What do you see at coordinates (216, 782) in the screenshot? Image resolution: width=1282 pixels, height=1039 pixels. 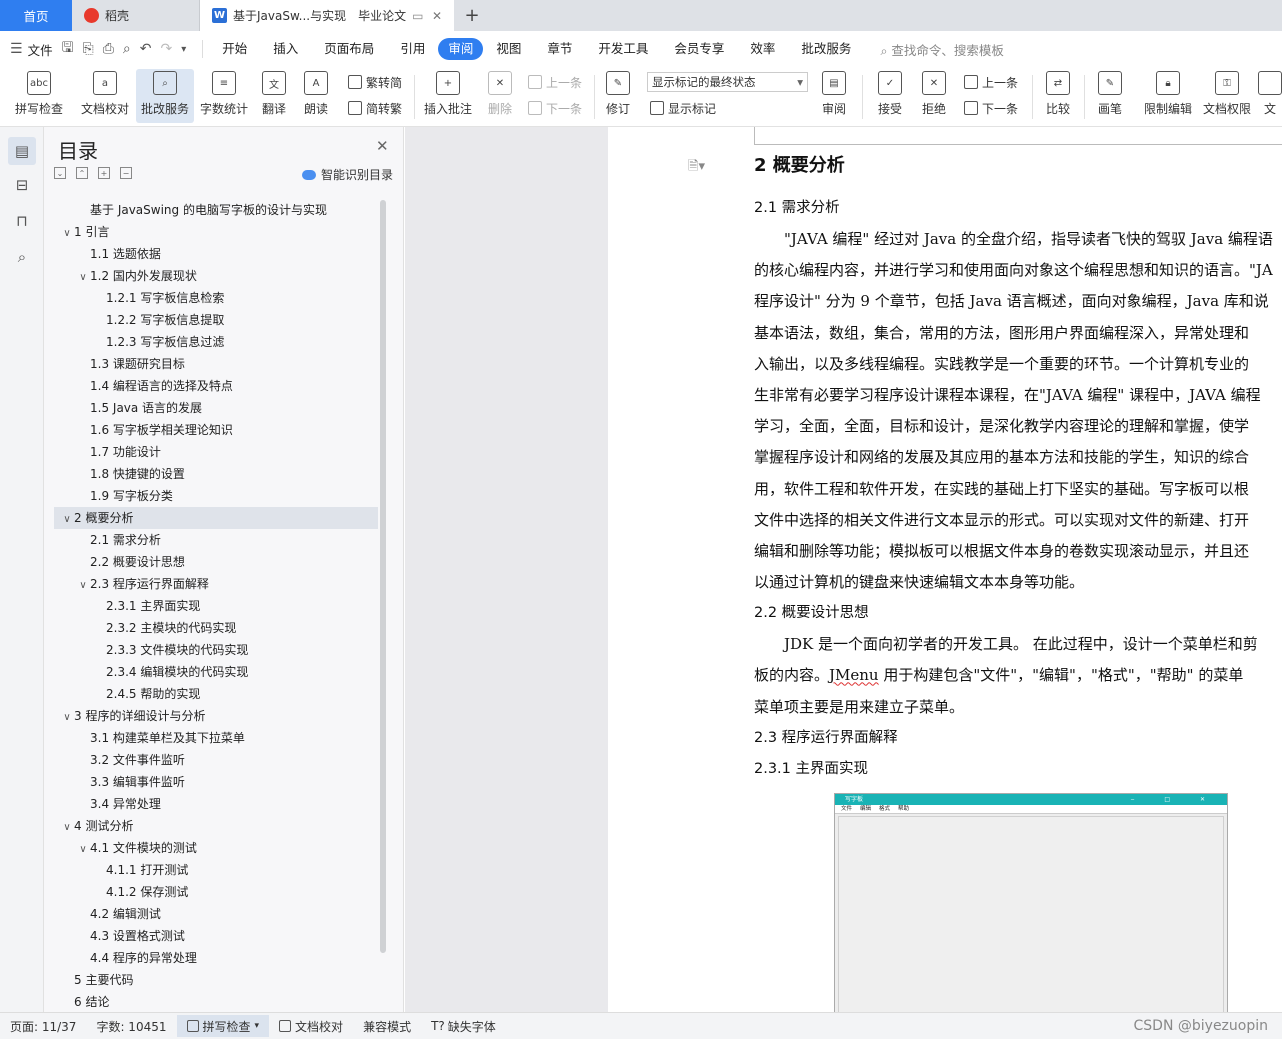 I see `toc-item: 3.3 编辑事件监听` at bounding box center [216, 782].